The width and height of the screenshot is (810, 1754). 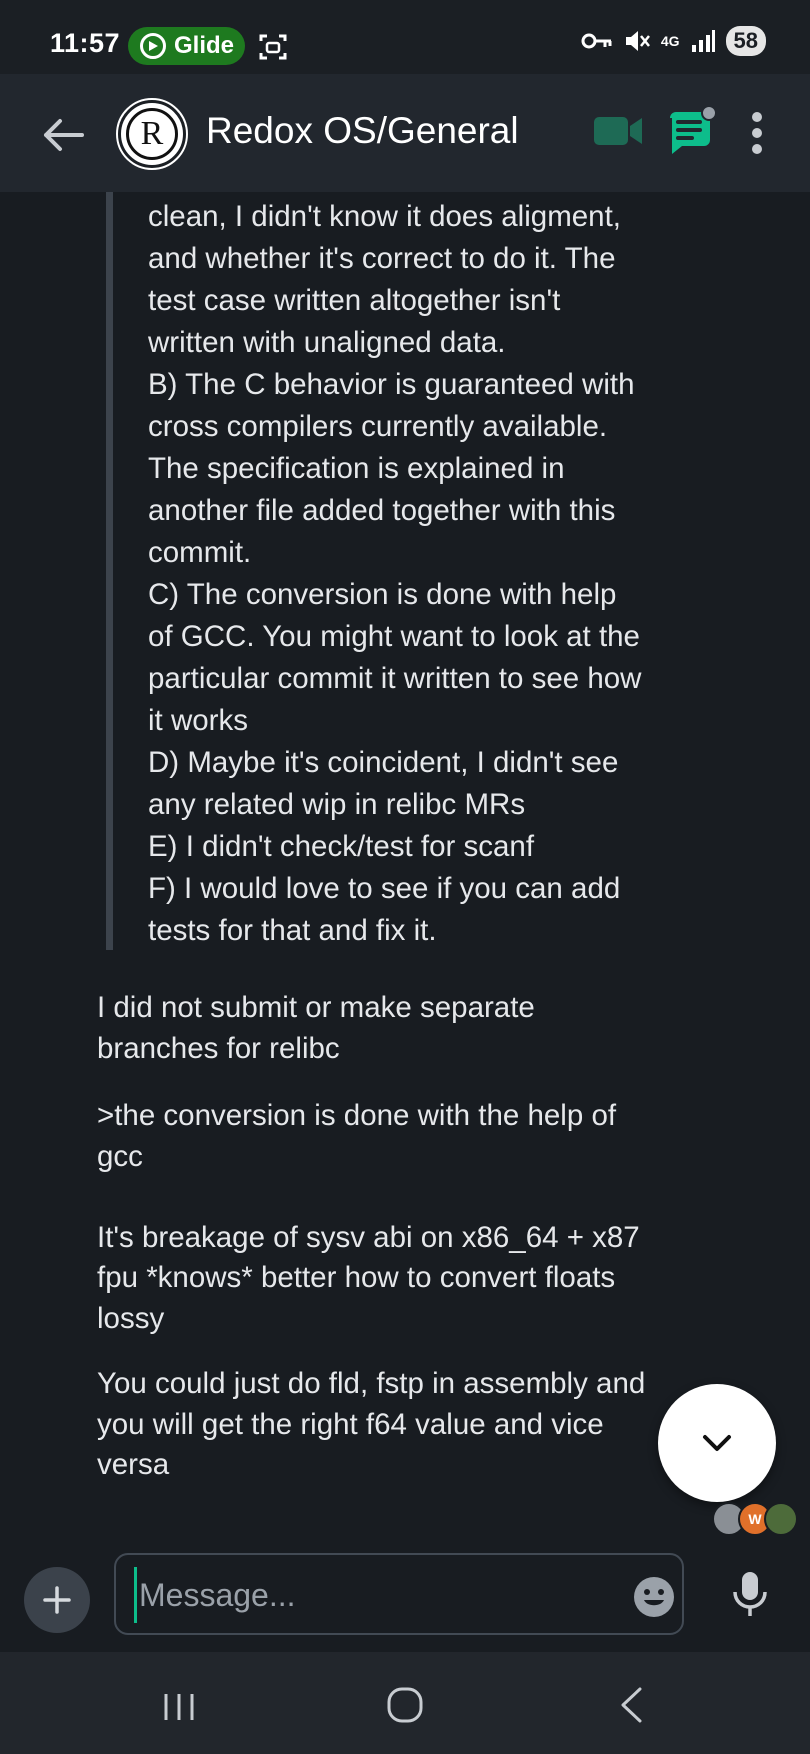 What do you see at coordinates (153, 46) in the screenshot?
I see `record-icon` at bounding box center [153, 46].